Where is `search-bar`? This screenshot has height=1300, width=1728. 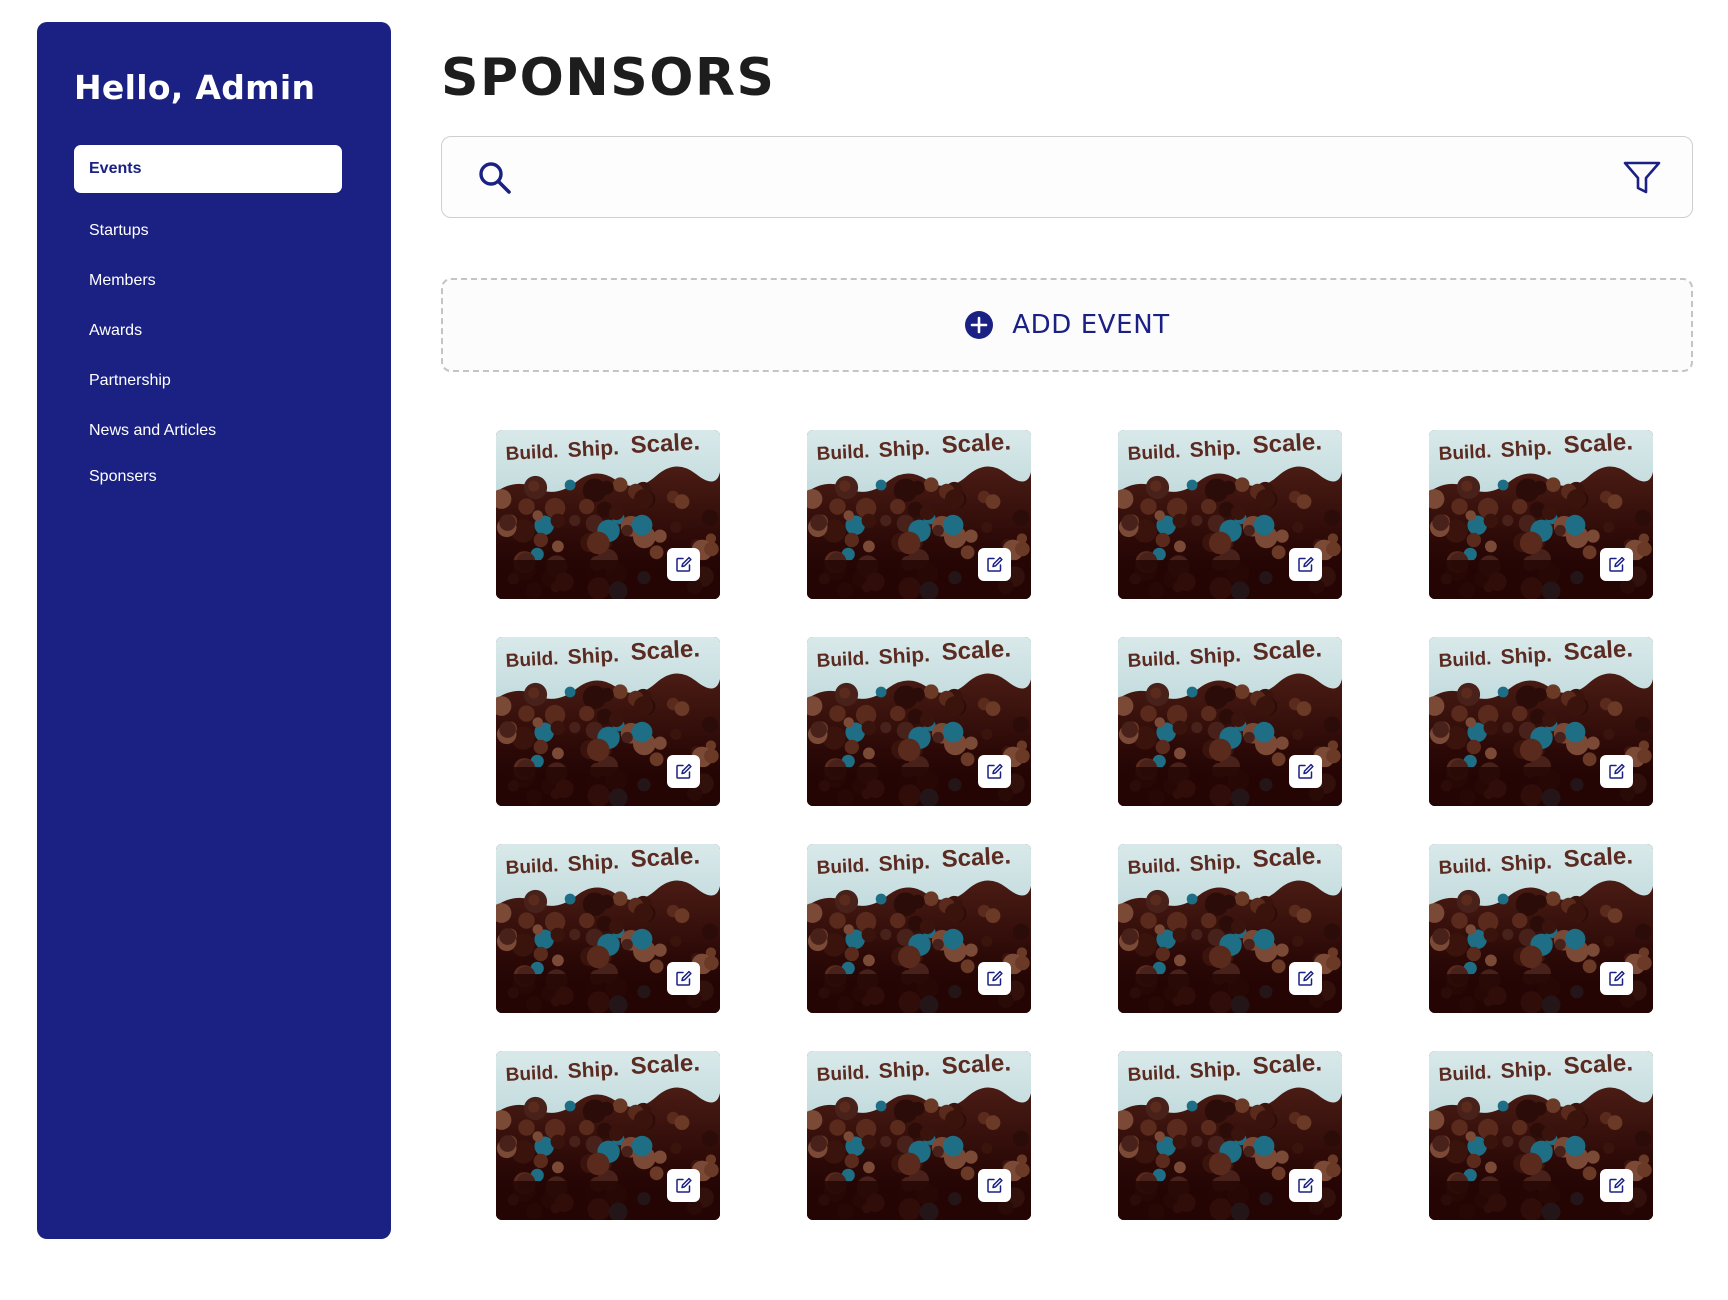 search-bar is located at coordinates (1067, 177).